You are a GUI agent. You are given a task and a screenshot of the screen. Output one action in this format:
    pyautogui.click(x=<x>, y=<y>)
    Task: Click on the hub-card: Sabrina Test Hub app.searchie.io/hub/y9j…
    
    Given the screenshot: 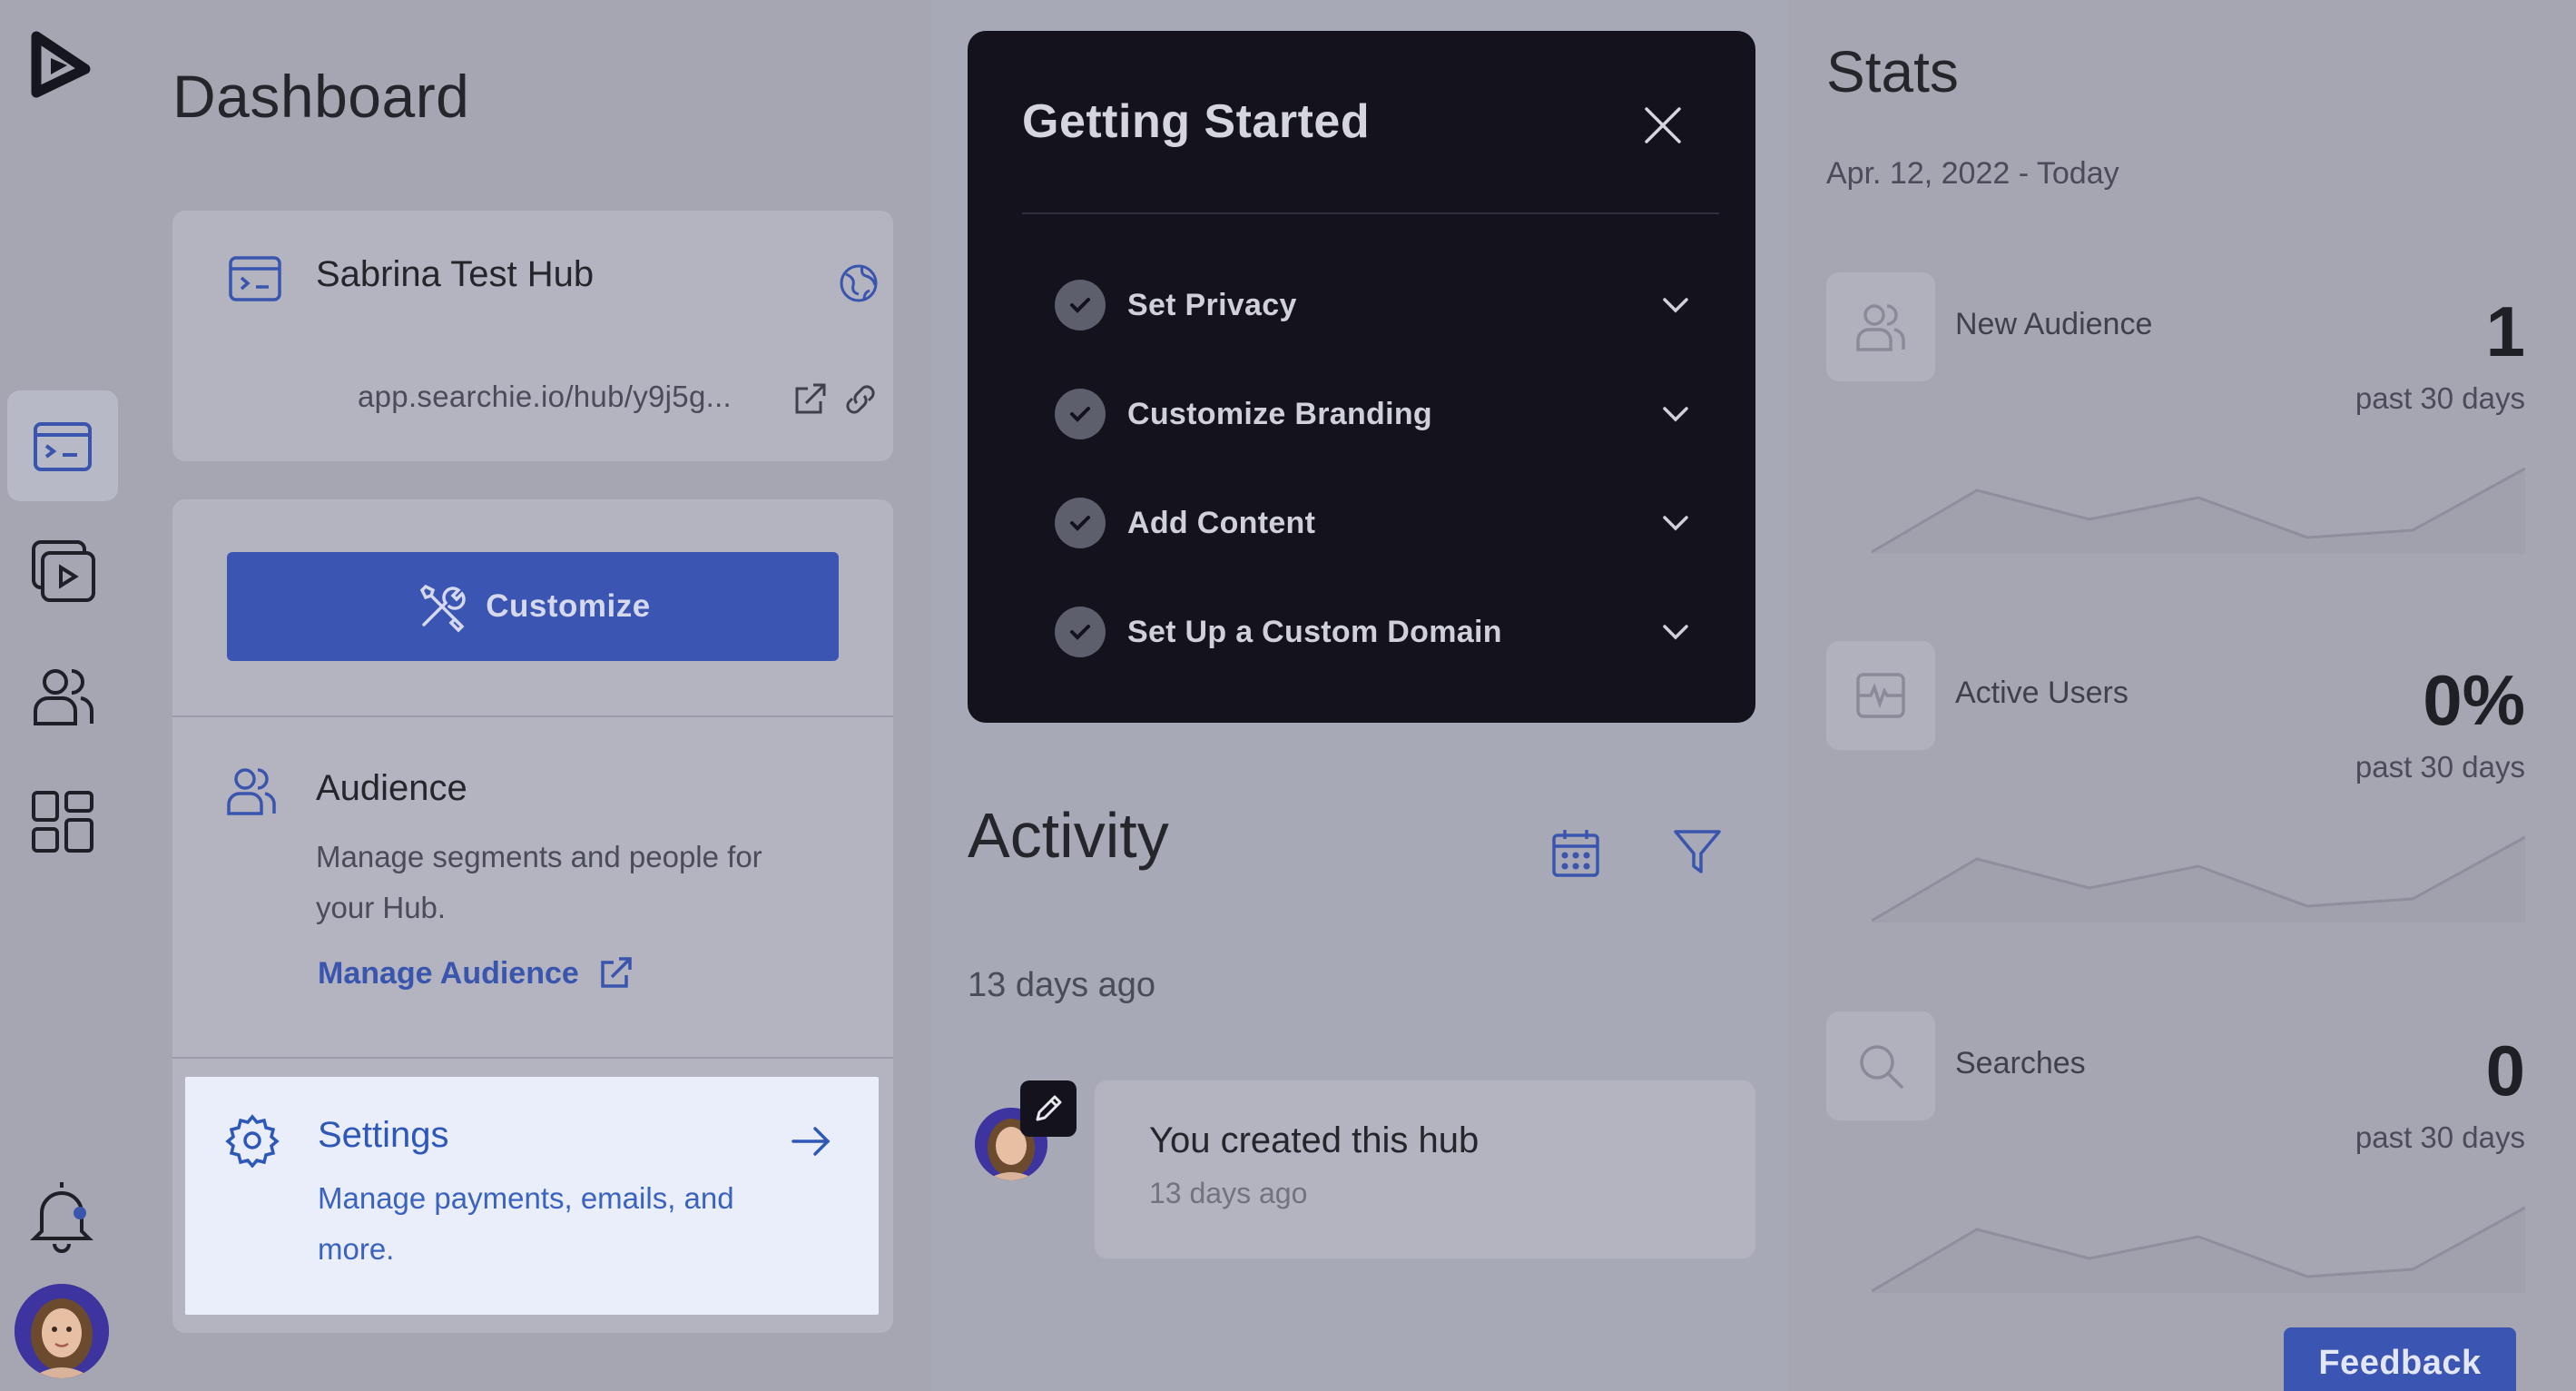 What is the action you would take?
    pyautogui.click(x=532, y=336)
    